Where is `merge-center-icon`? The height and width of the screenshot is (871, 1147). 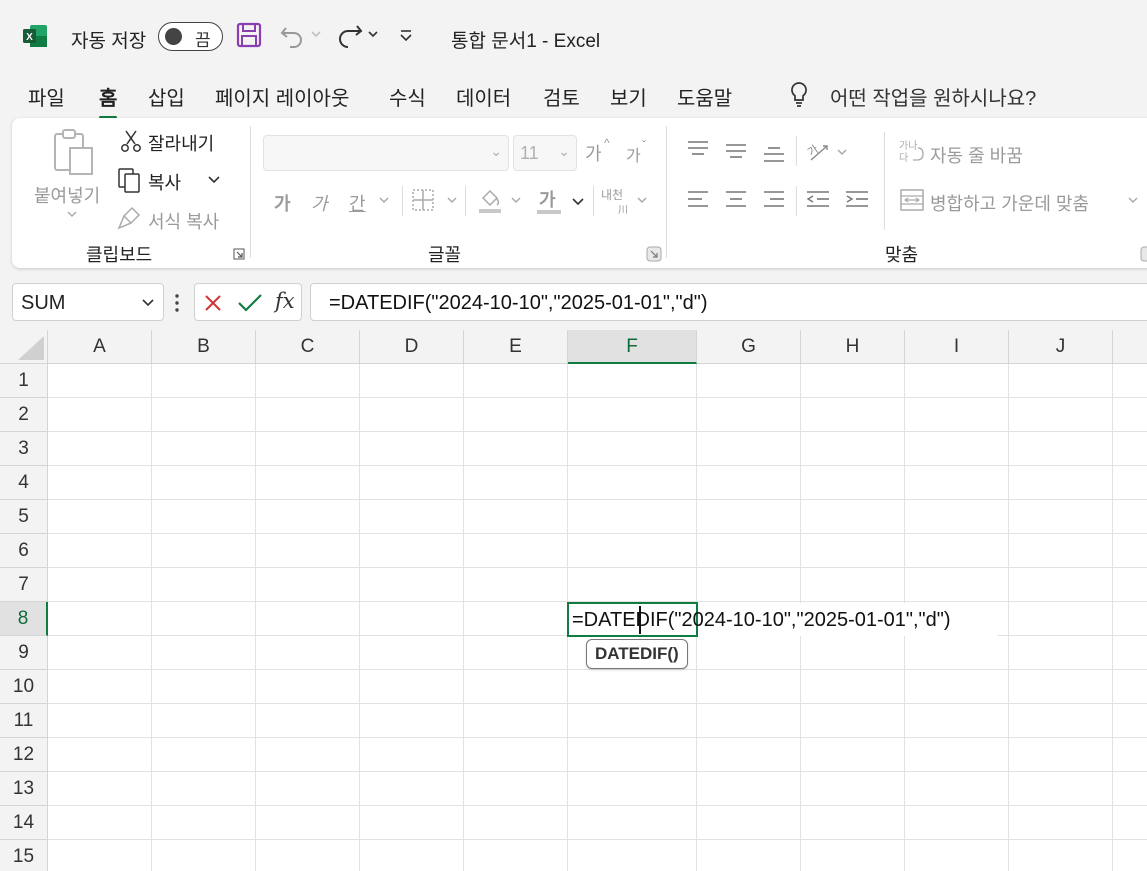 merge-center-icon is located at coordinates (912, 200).